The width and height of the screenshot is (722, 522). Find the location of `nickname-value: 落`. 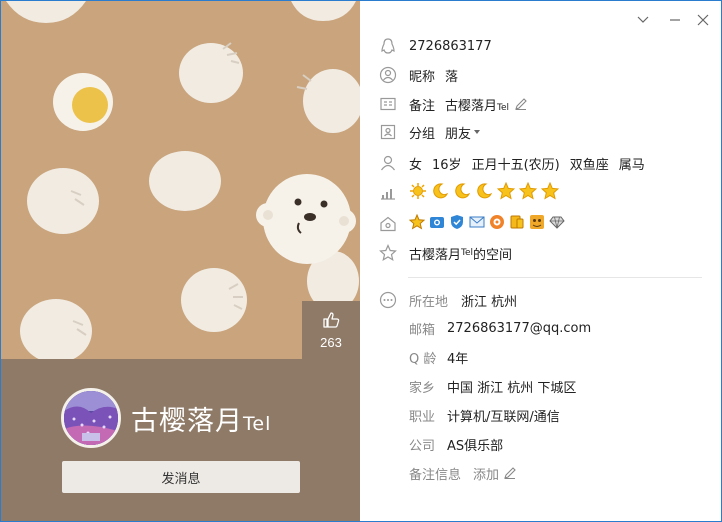

nickname-value: 落 is located at coordinates (452, 77).